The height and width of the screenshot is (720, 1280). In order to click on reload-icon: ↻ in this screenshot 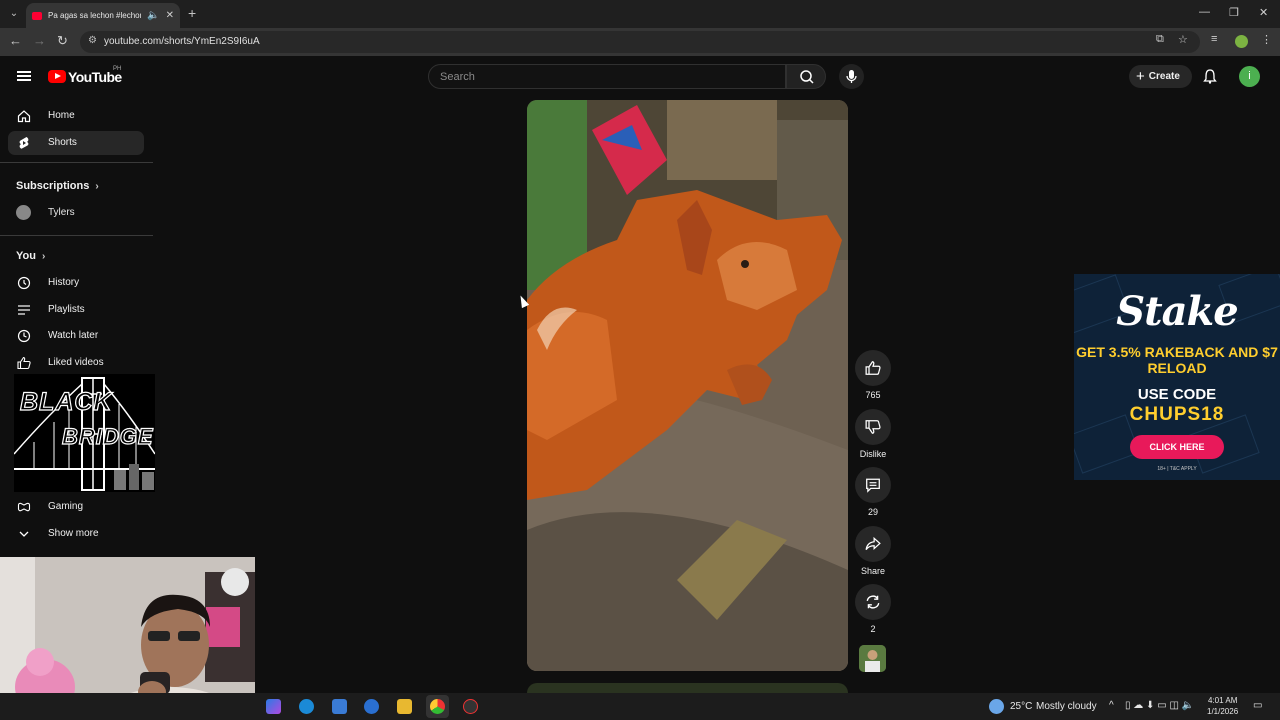, I will do `click(62, 41)`.